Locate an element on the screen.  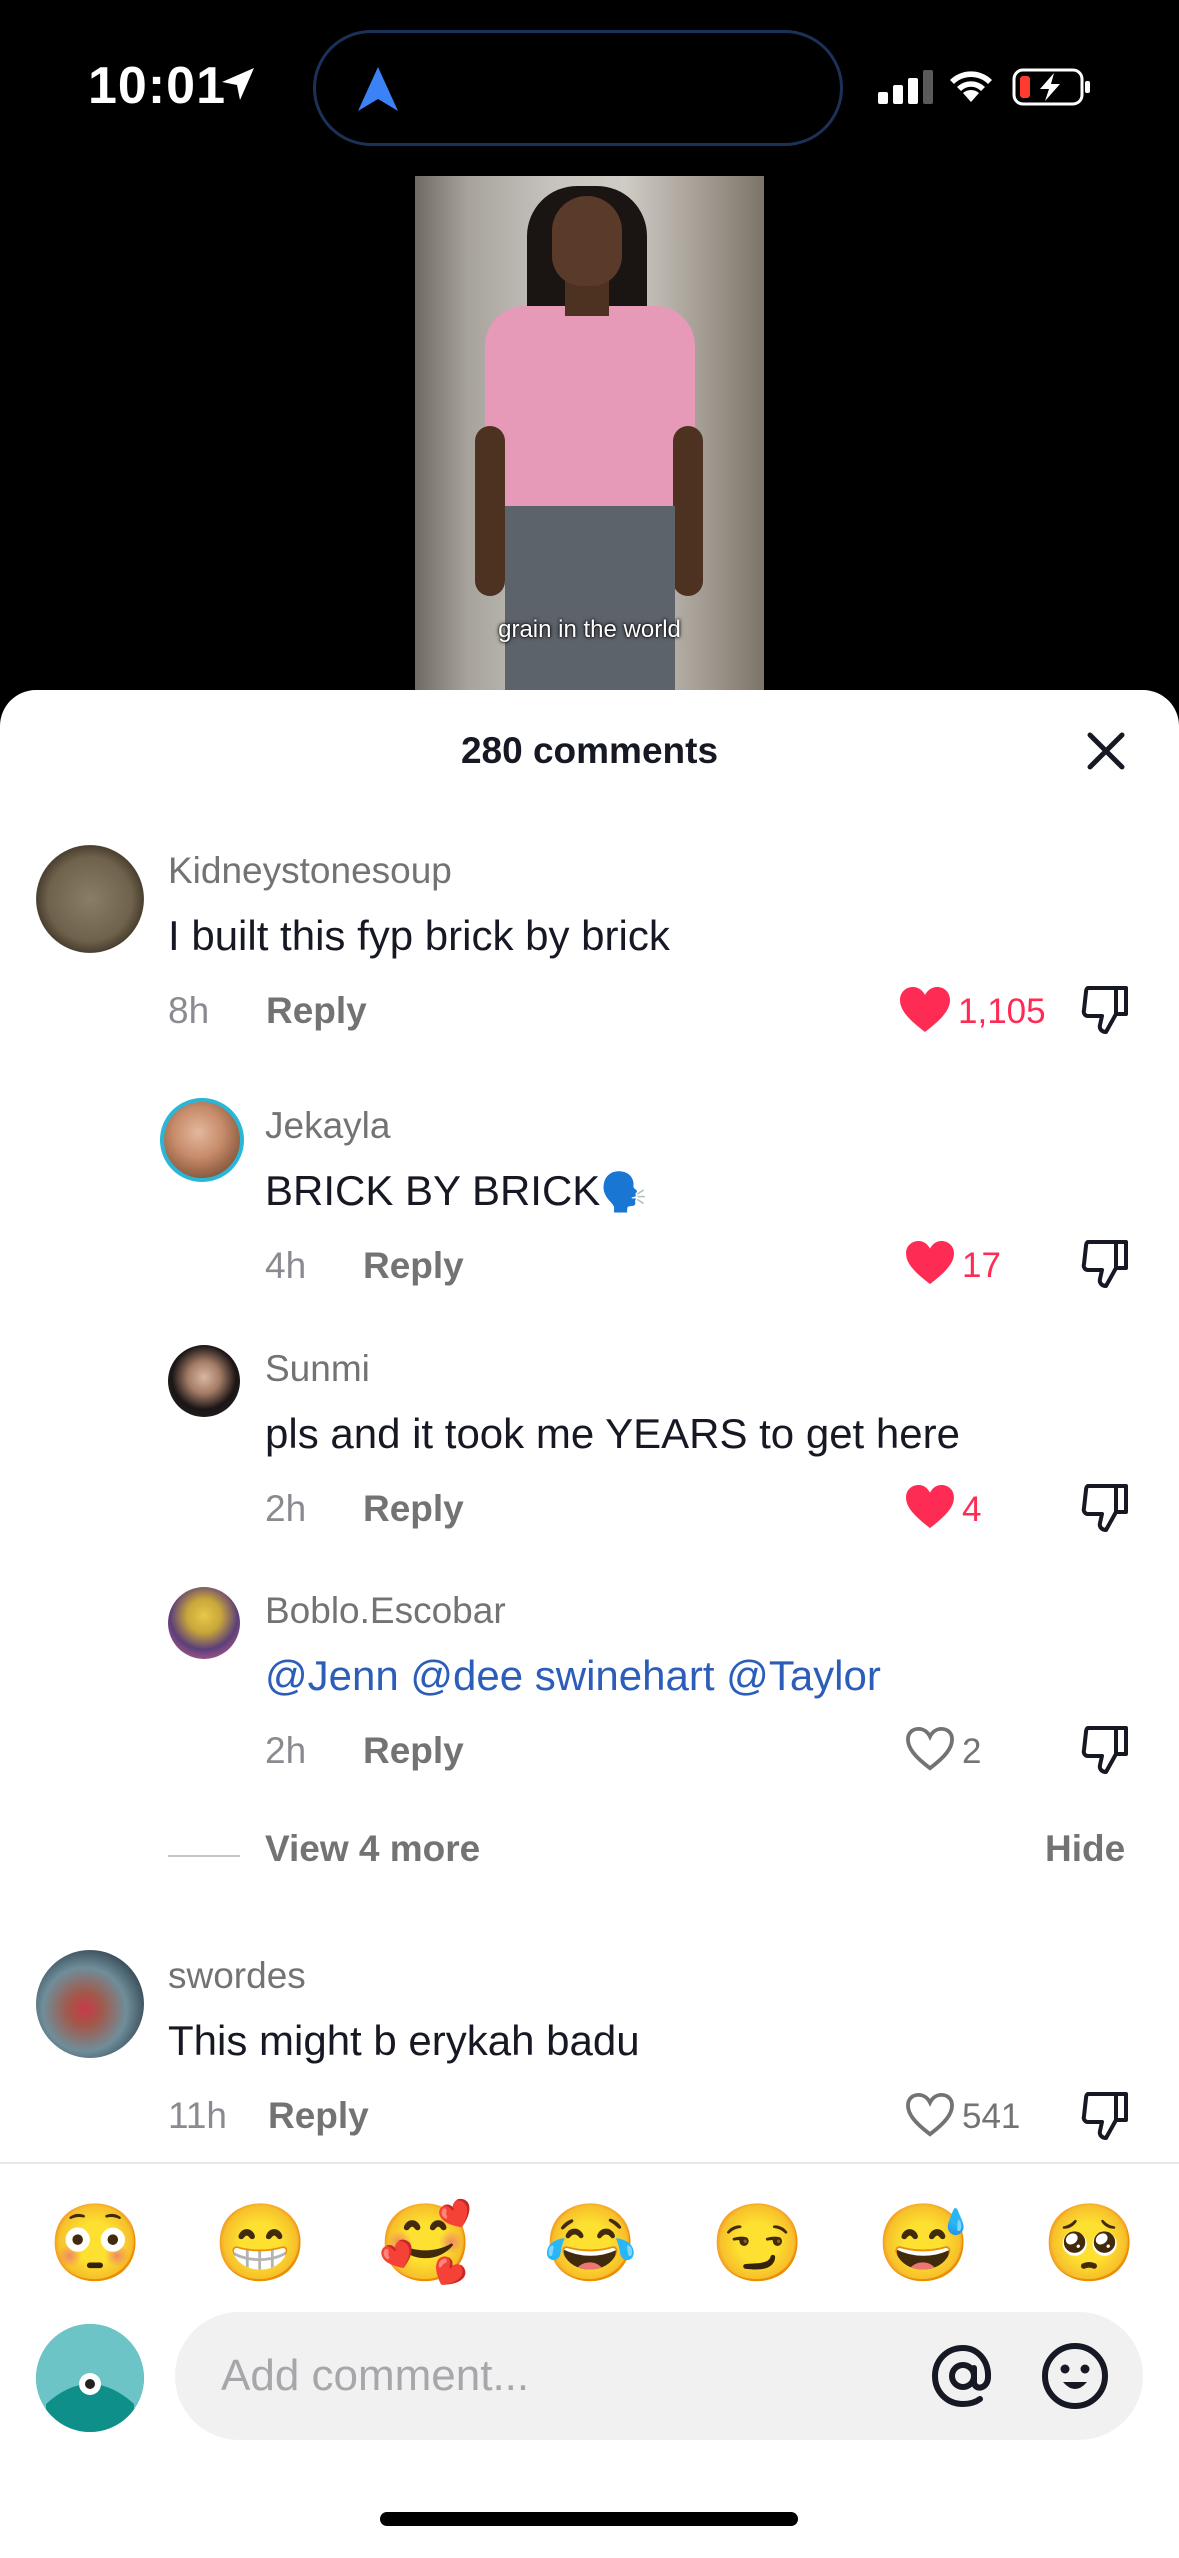
my-avatar is located at coordinates (90, 2378).